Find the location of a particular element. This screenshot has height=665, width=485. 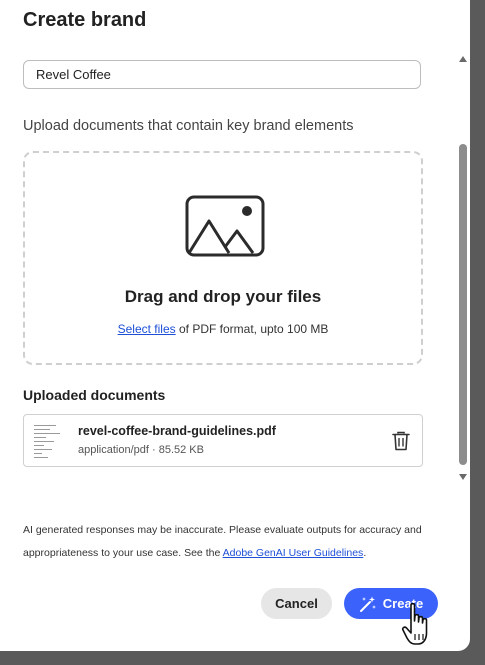

scroll-up-arrow-icon is located at coordinates (463, 59).